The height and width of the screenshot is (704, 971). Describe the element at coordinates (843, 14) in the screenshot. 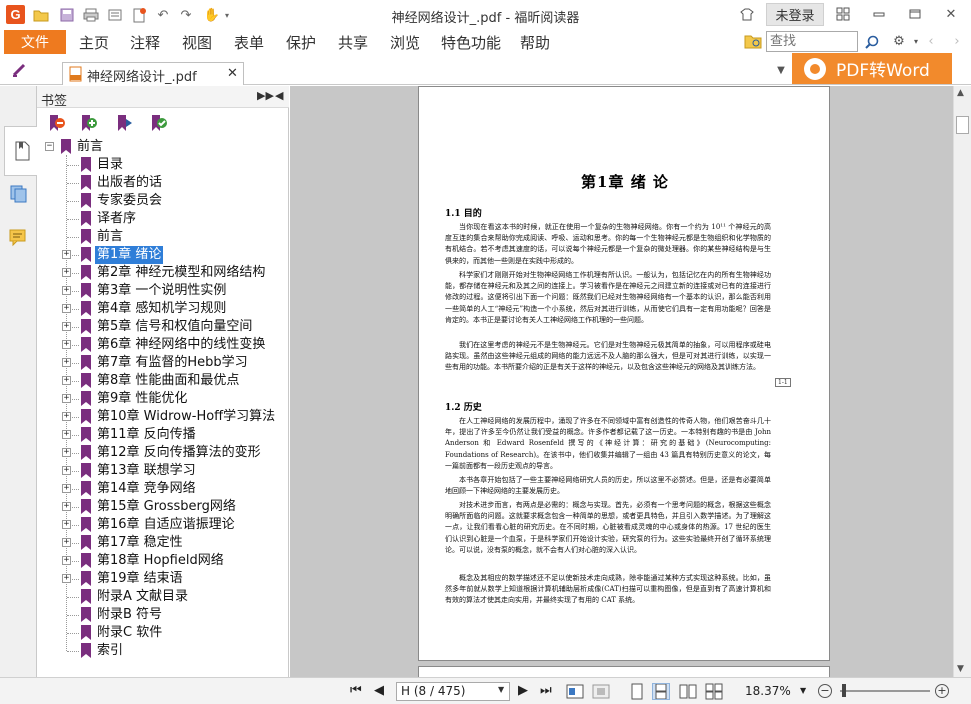

I see `layout-icon` at that location.